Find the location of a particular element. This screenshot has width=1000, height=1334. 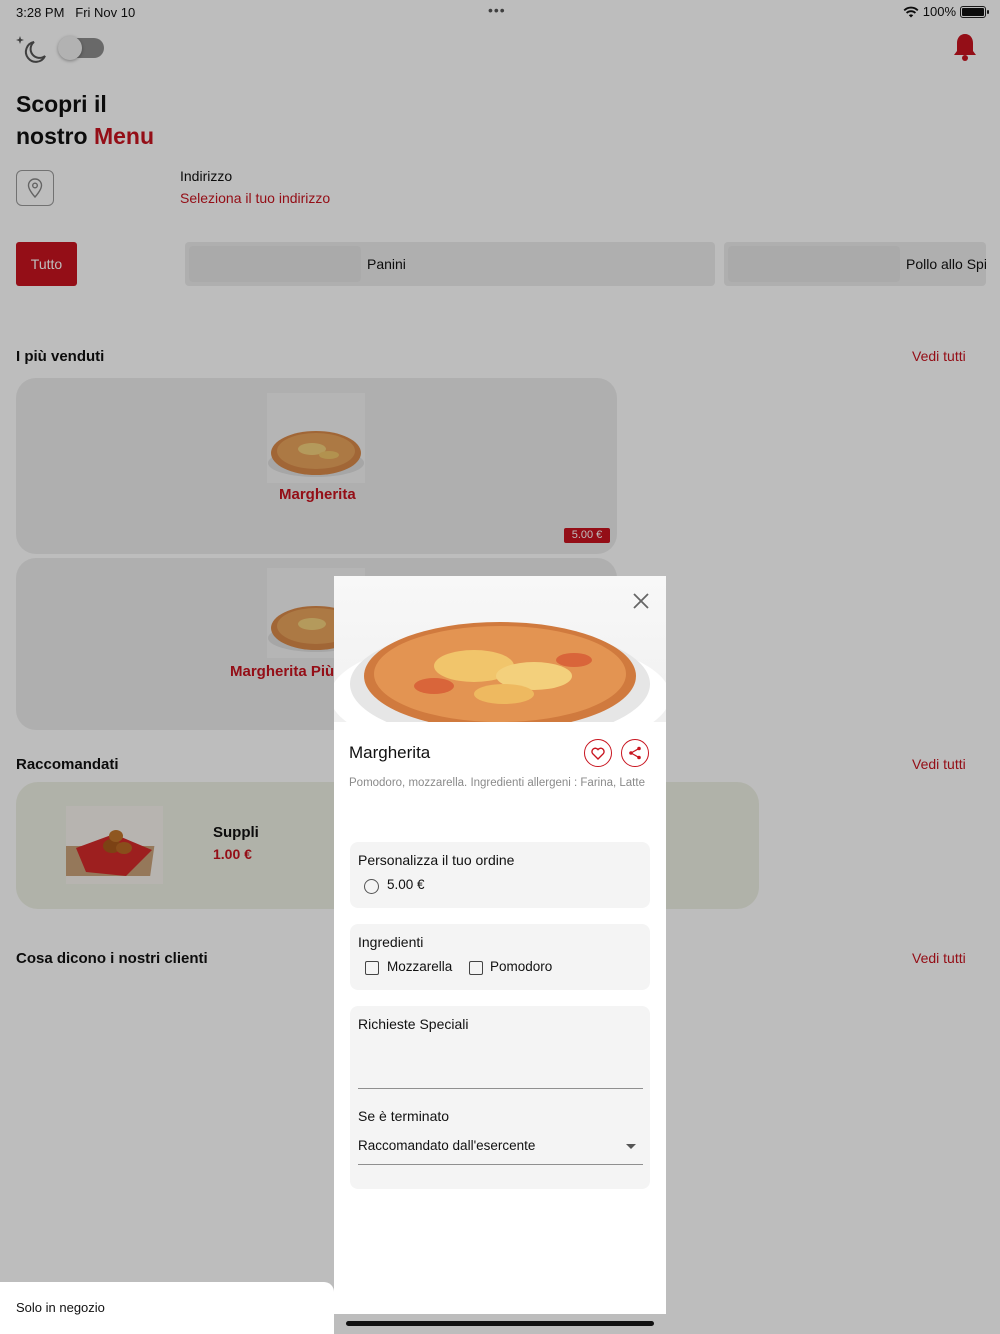

ingredients-section: Ingredienti Mozzarella Pomodoro is located at coordinates (500, 957).